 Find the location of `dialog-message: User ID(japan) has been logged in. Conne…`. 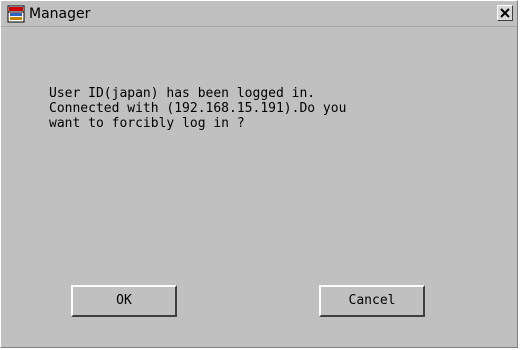

dialog-message: User ID(japan) has been logged in. Conne… is located at coordinates (198, 108).